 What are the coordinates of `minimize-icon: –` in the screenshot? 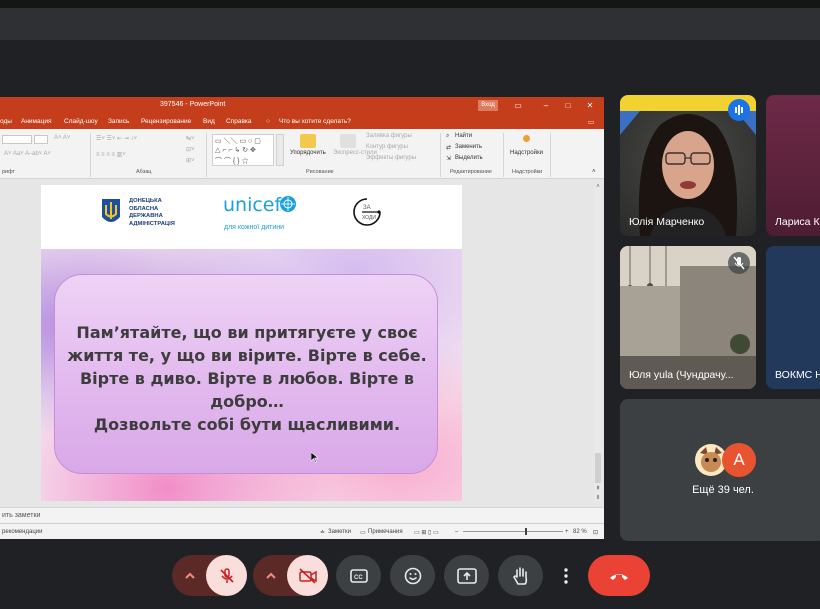 It's located at (546, 106).